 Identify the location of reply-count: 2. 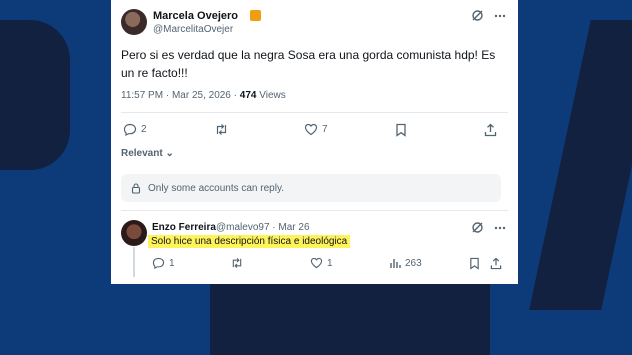
(144, 129).